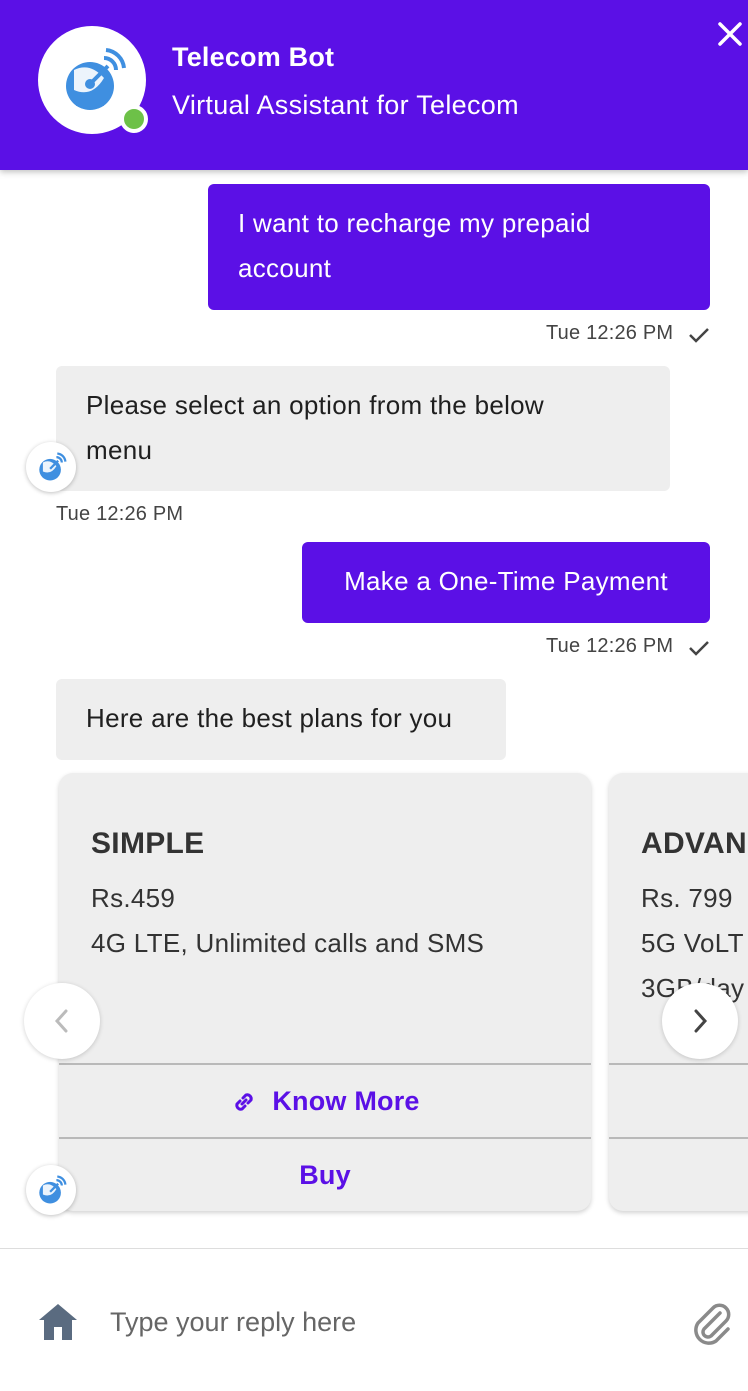 The image size is (748, 1391). Describe the element at coordinates (119, 450) in the screenshot. I see `message-line: menu` at that location.